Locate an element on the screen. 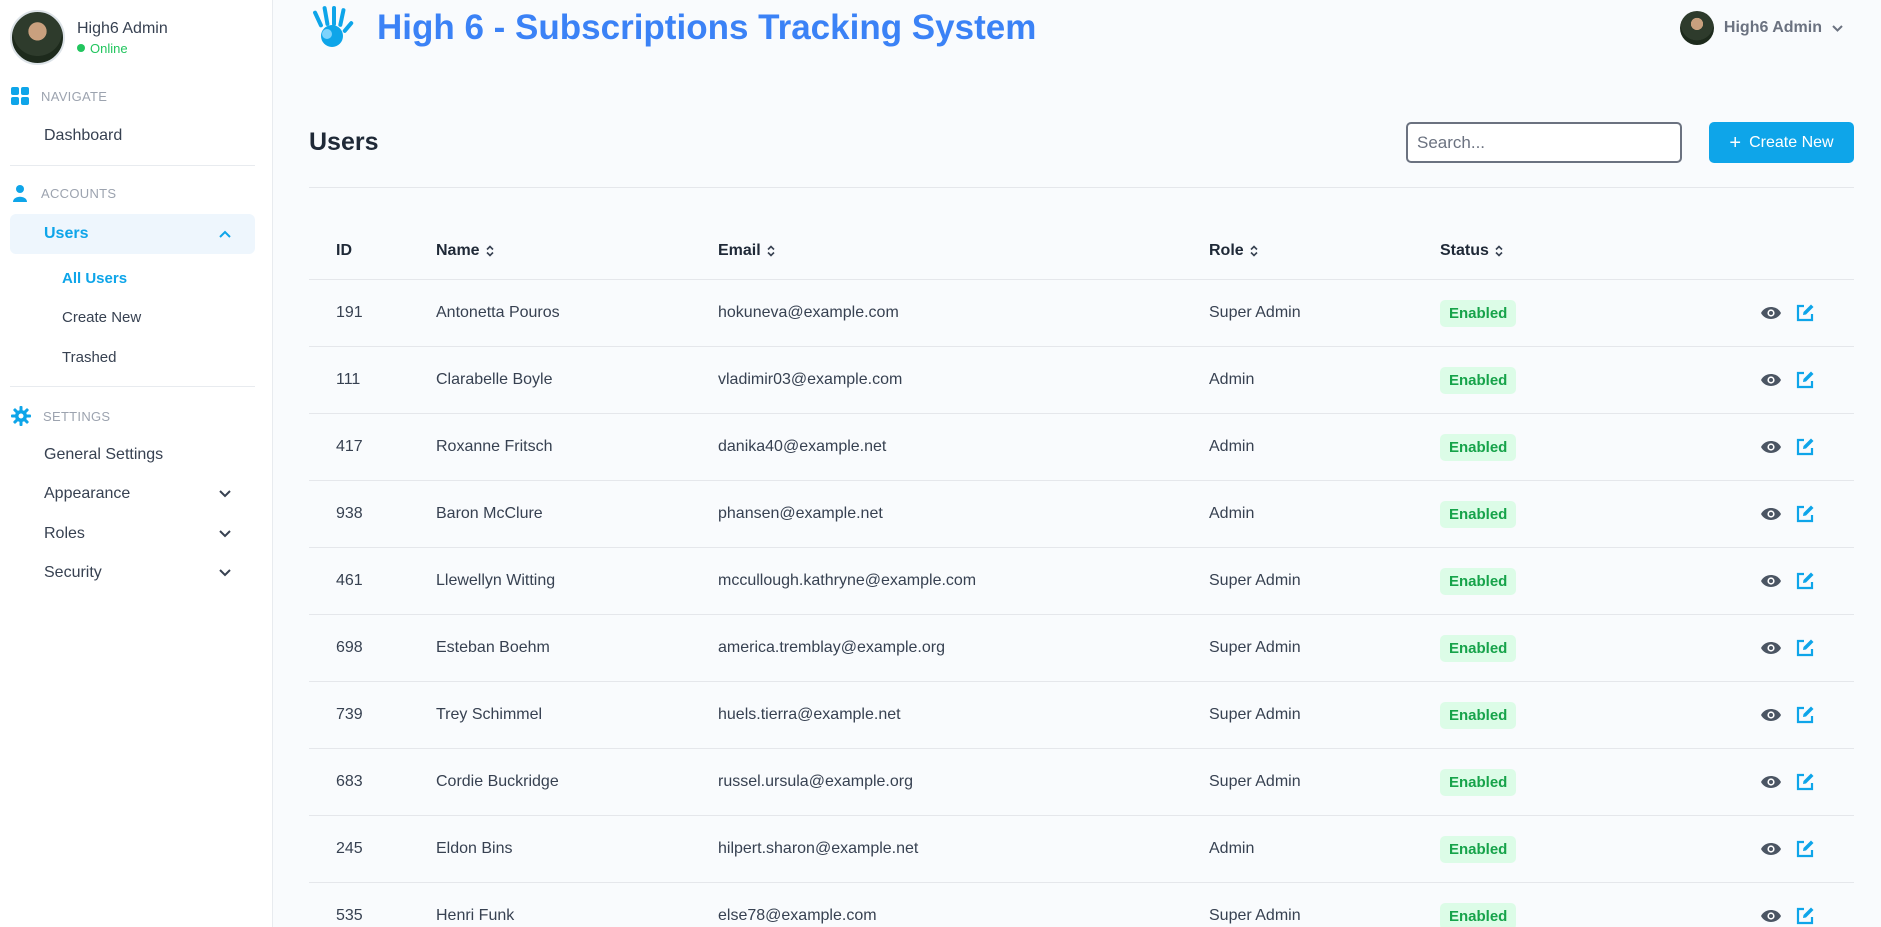 The image size is (1881, 927). cell-id: 535 is located at coordinates (349, 915).